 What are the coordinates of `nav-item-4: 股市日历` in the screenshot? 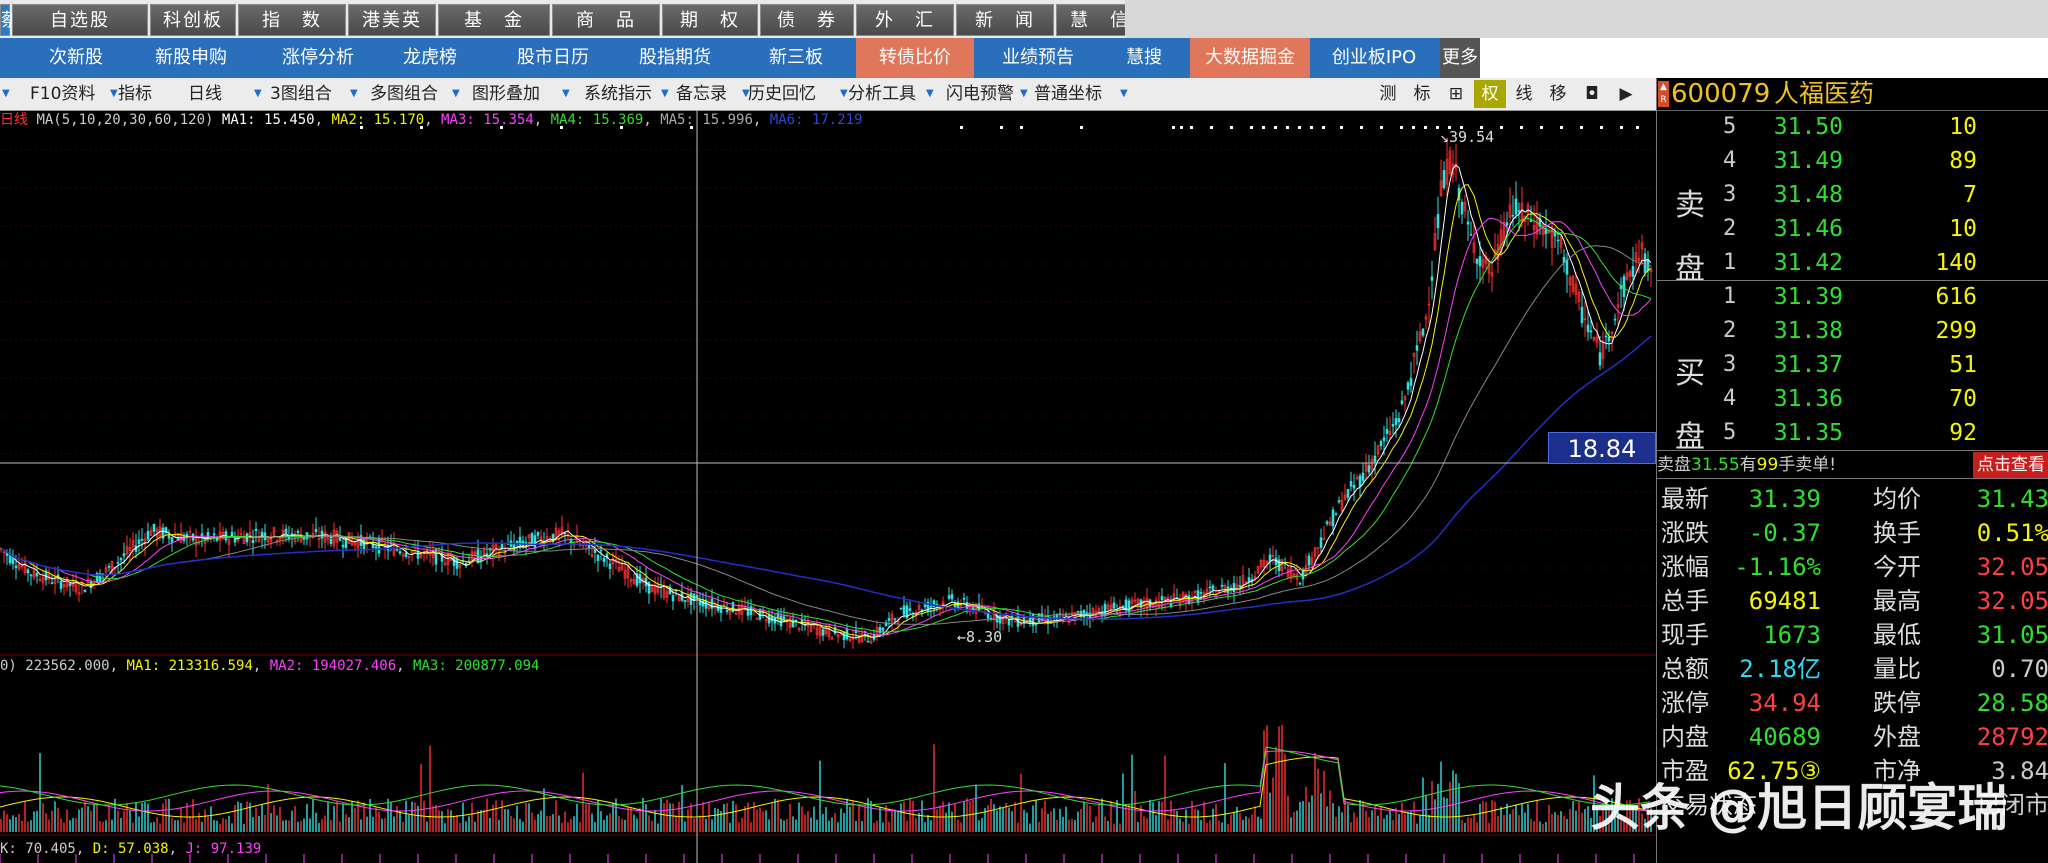 It's located at (553, 58).